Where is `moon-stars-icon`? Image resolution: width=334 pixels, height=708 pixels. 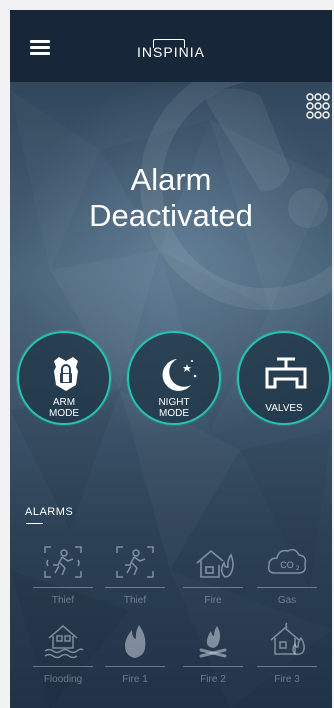 moon-stars-icon is located at coordinates (179, 375).